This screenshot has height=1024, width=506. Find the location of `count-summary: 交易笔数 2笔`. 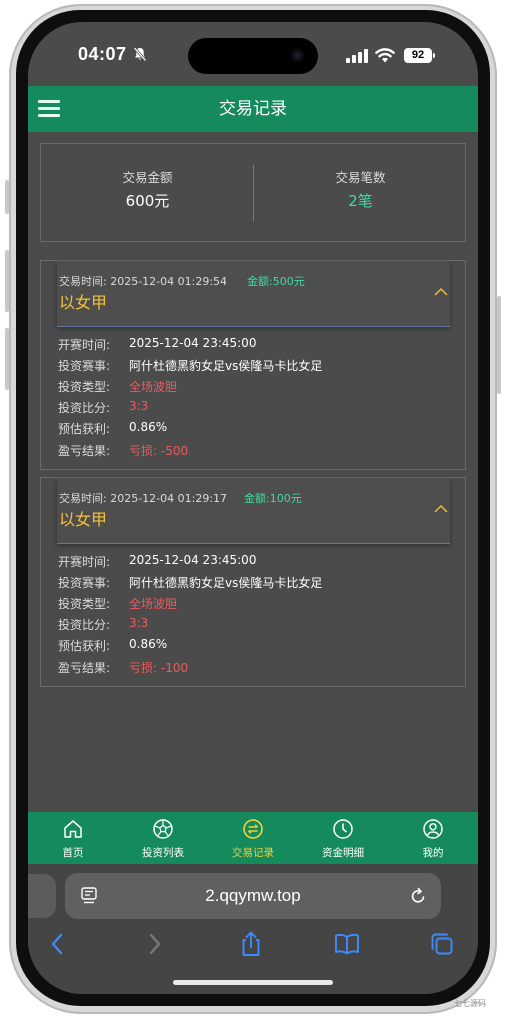

count-summary: 交易笔数 2笔 is located at coordinates (360, 192).